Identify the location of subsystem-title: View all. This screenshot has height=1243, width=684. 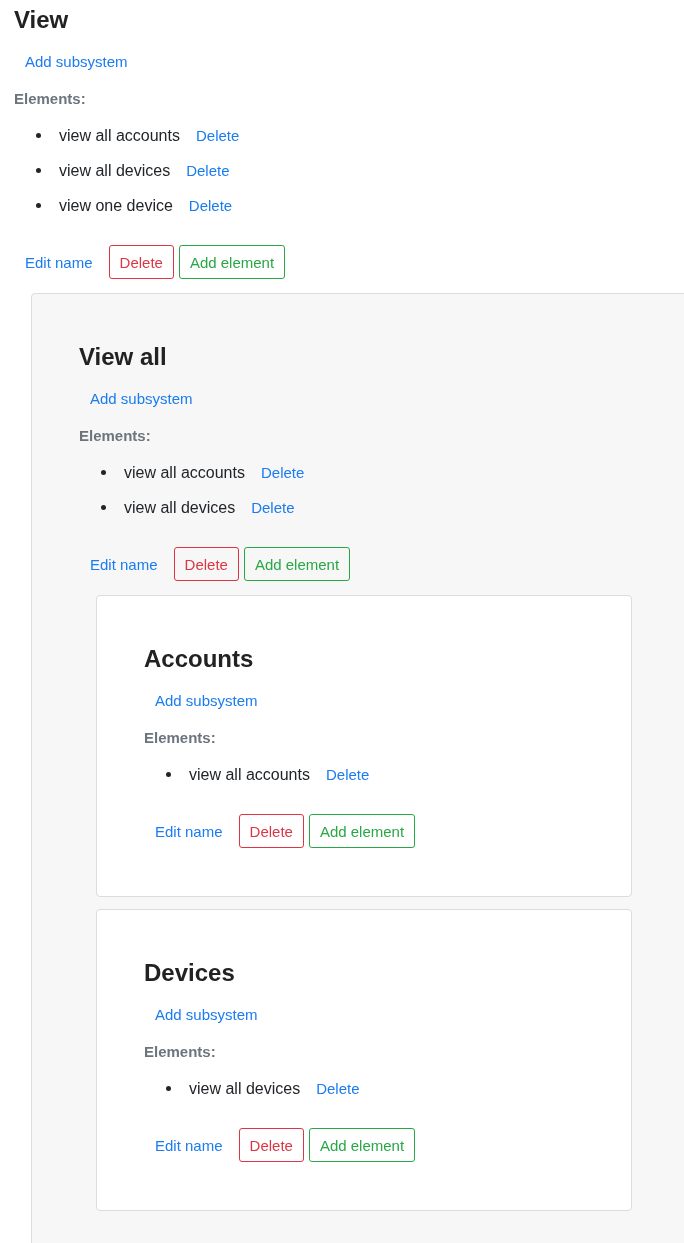
(123, 357).